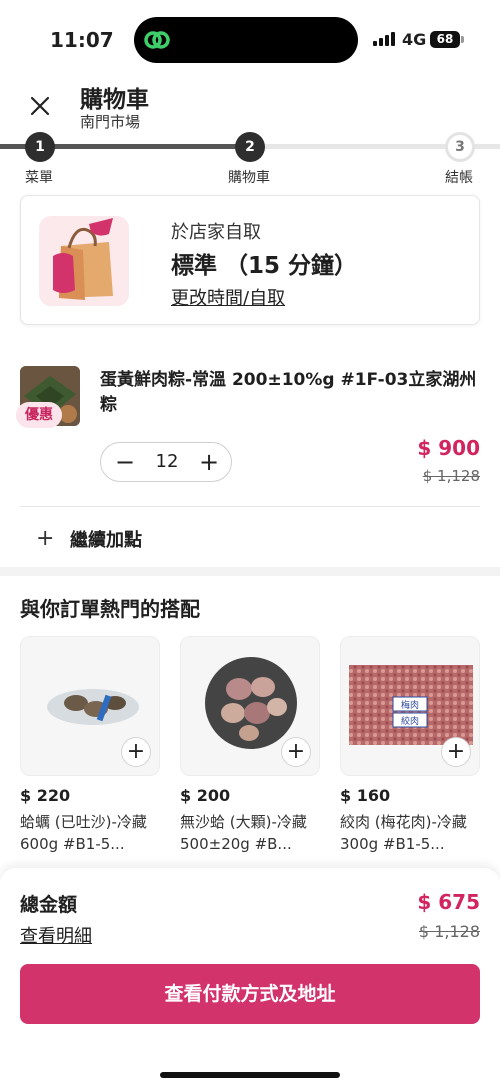  Describe the element at coordinates (250, 994) in the screenshot. I see `checkout-button: 查看付款方式及地址` at that location.